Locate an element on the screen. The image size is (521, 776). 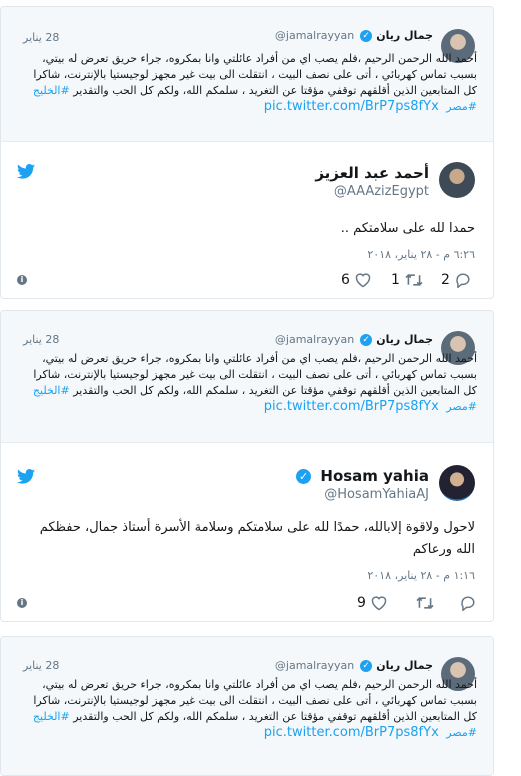
author-block: أحمد عبد العزيز @AAAzizEgypt is located at coordinates (372, 181).